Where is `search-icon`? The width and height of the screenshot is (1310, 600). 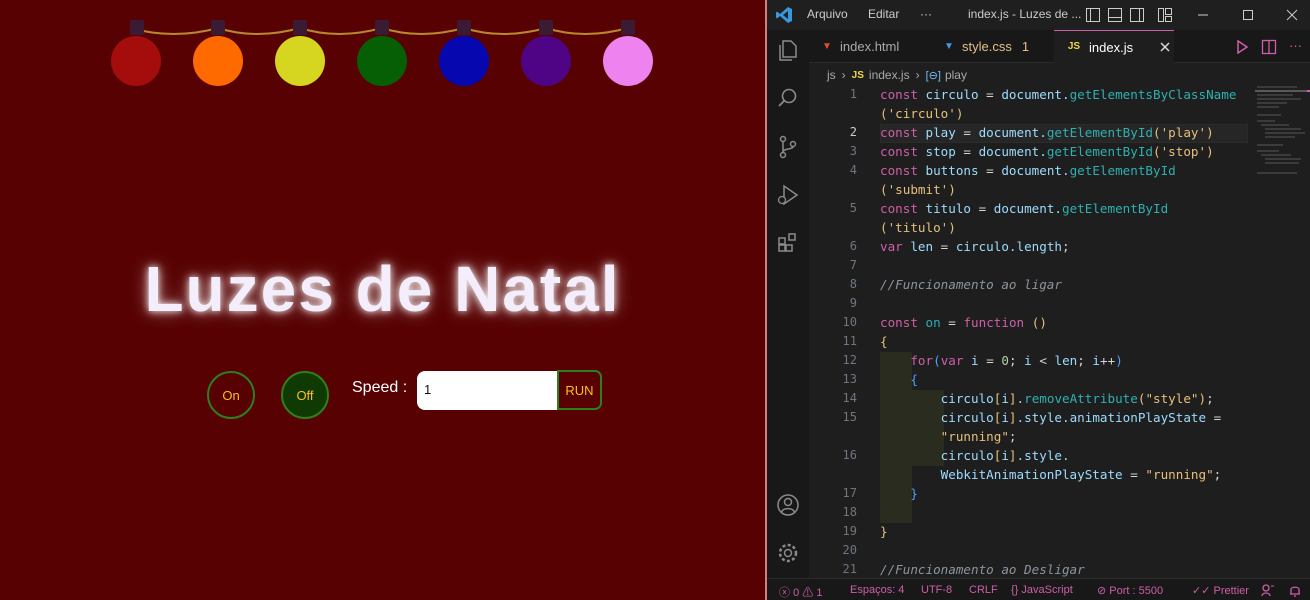 search-icon is located at coordinates (788, 98).